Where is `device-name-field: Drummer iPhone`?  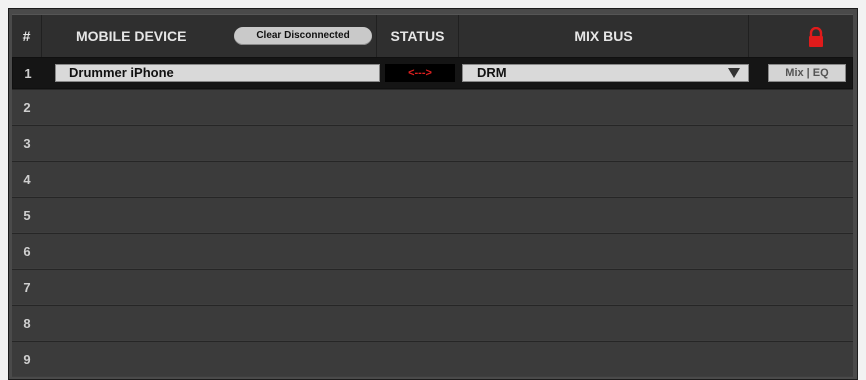 device-name-field: Drummer iPhone is located at coordinates (217, 73).